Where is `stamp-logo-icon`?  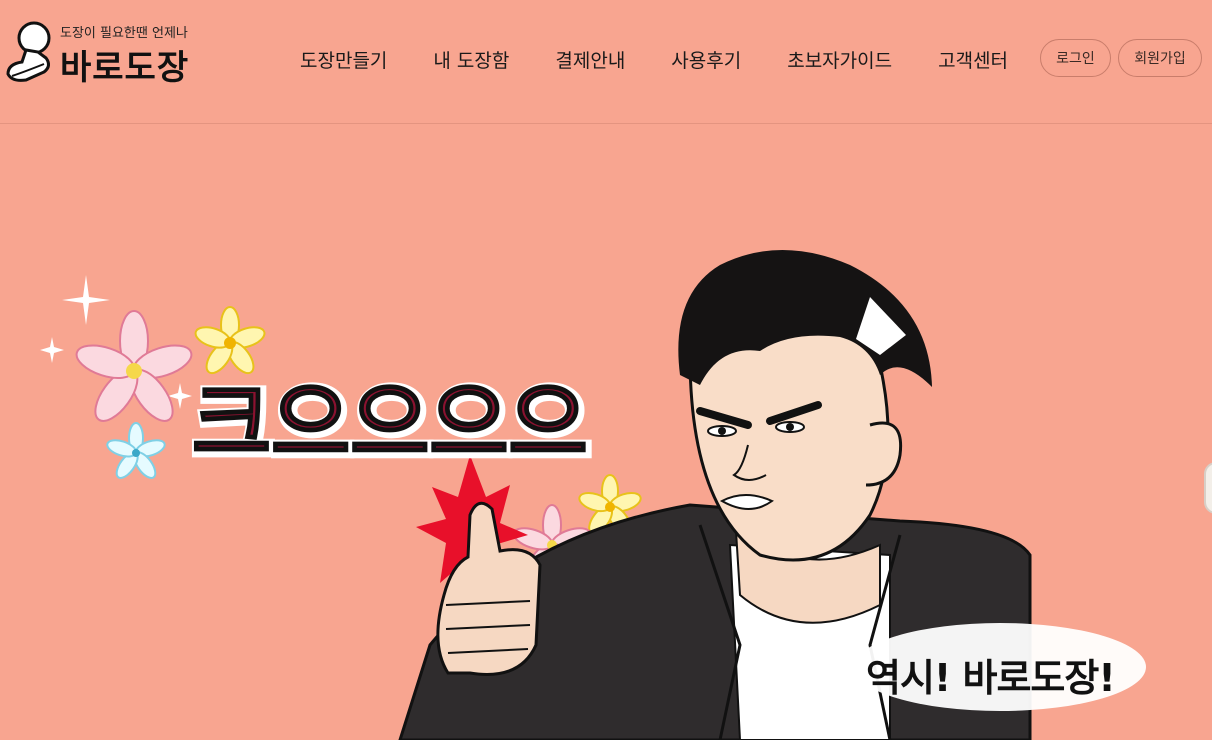 stamp-logo-icon is located at coordinates (28, 51).